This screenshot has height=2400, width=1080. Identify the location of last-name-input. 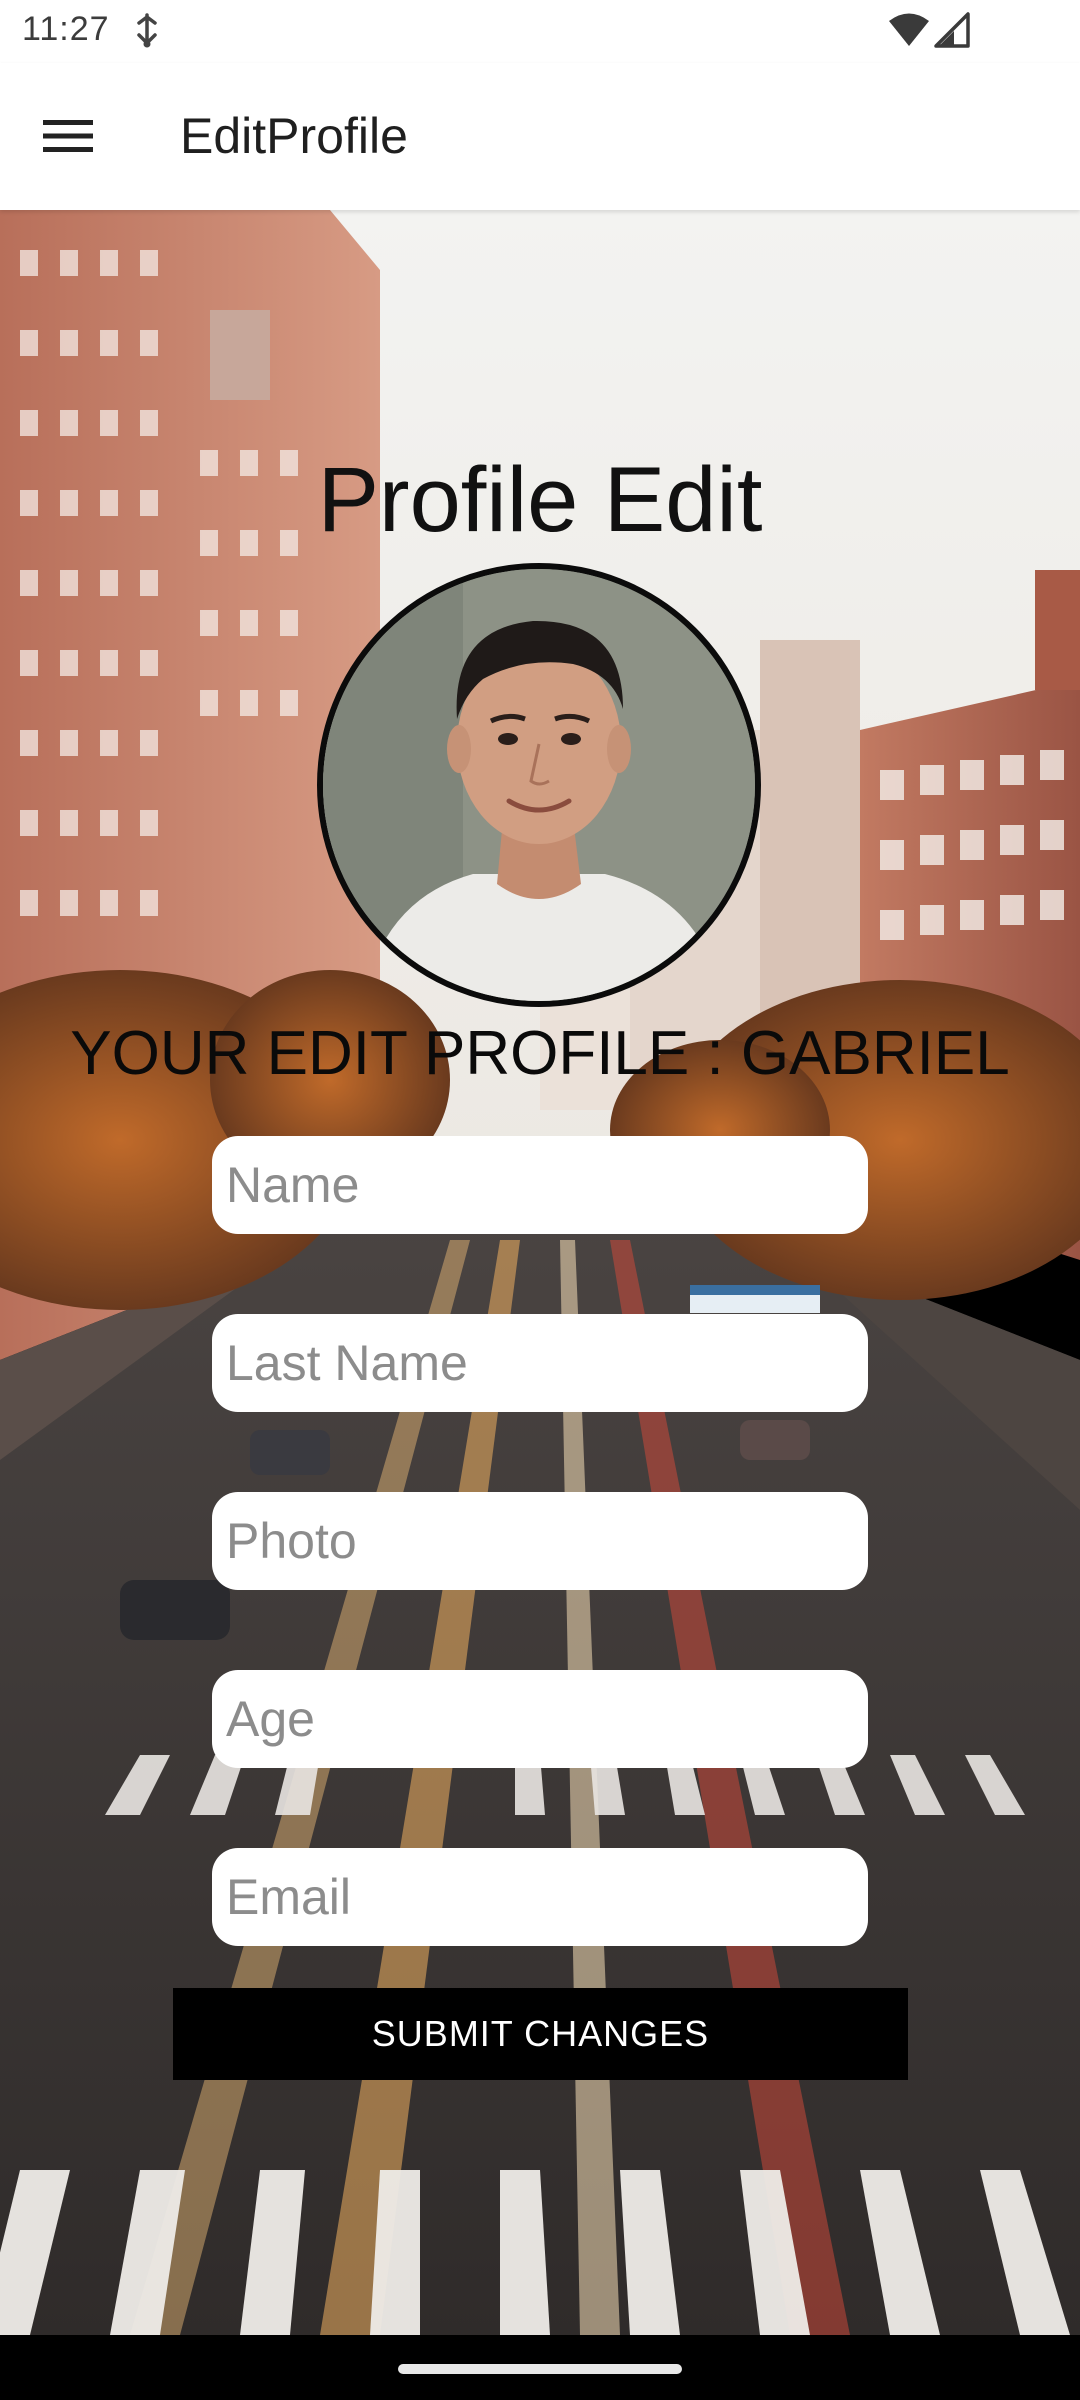
(540, 1363).